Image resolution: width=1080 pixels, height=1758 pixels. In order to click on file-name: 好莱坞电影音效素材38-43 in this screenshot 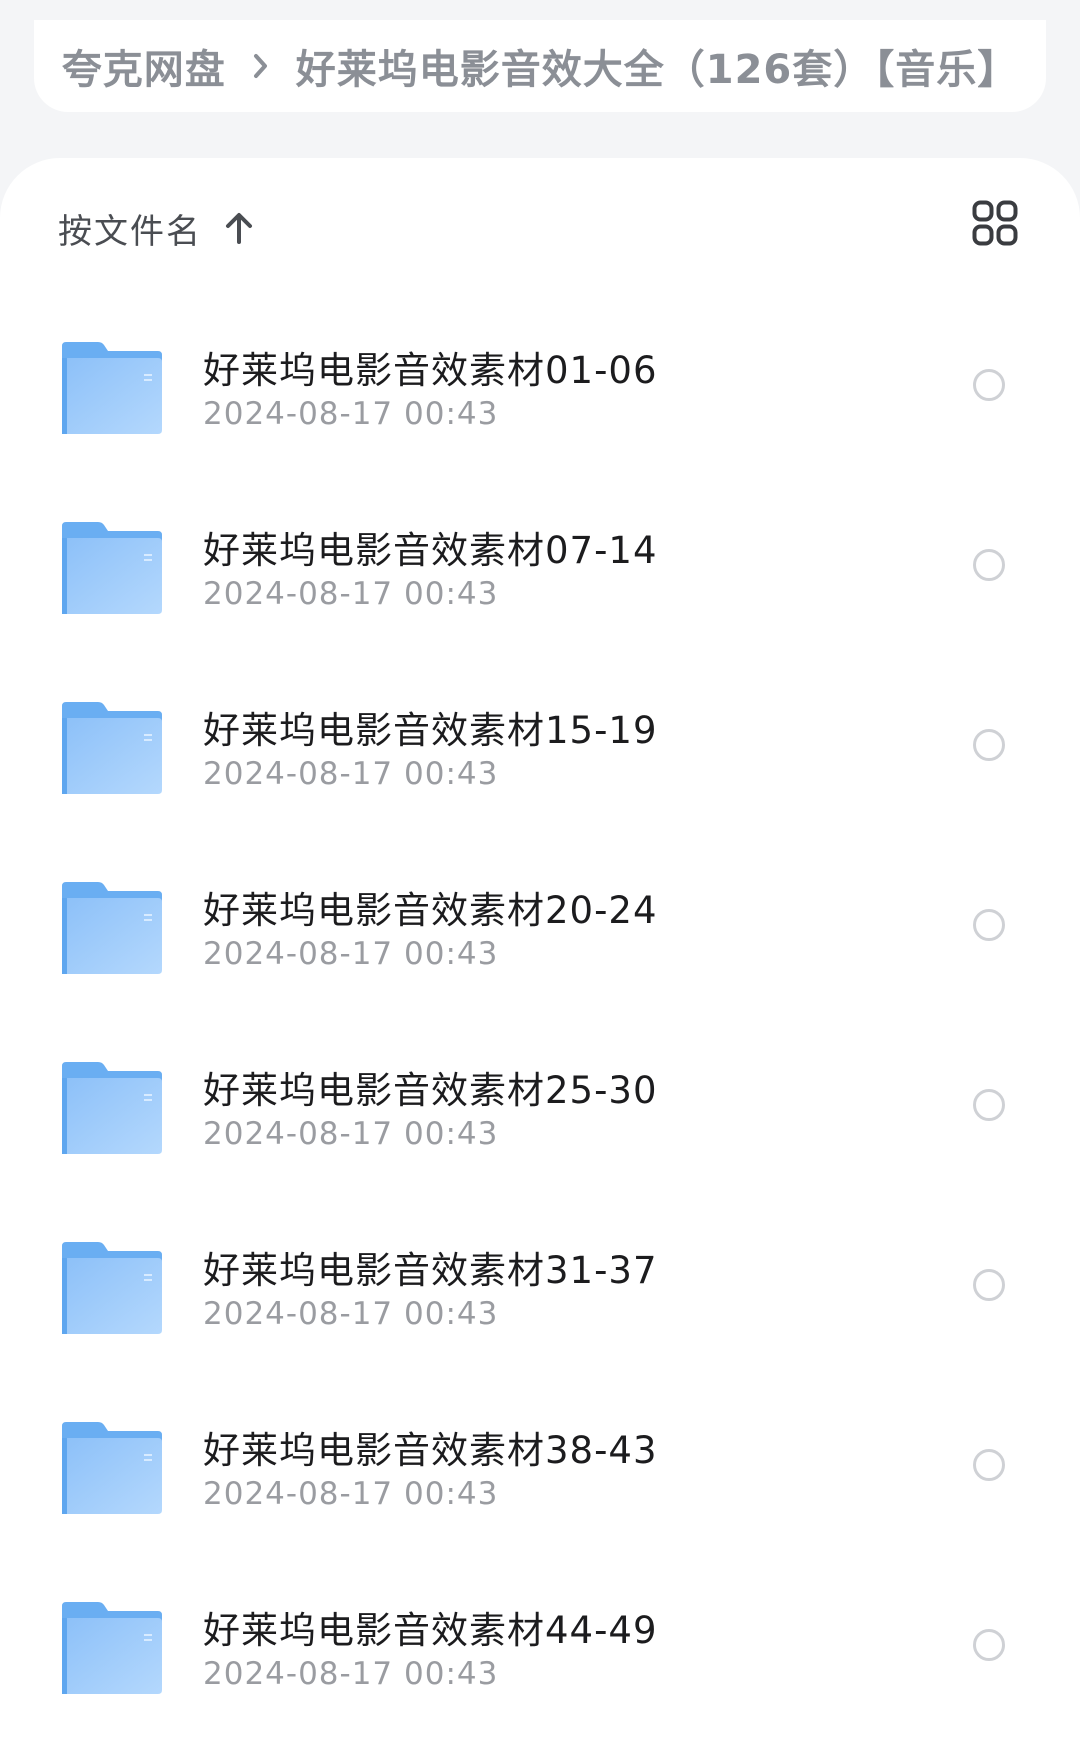, I will do `click(430, 1450)`.